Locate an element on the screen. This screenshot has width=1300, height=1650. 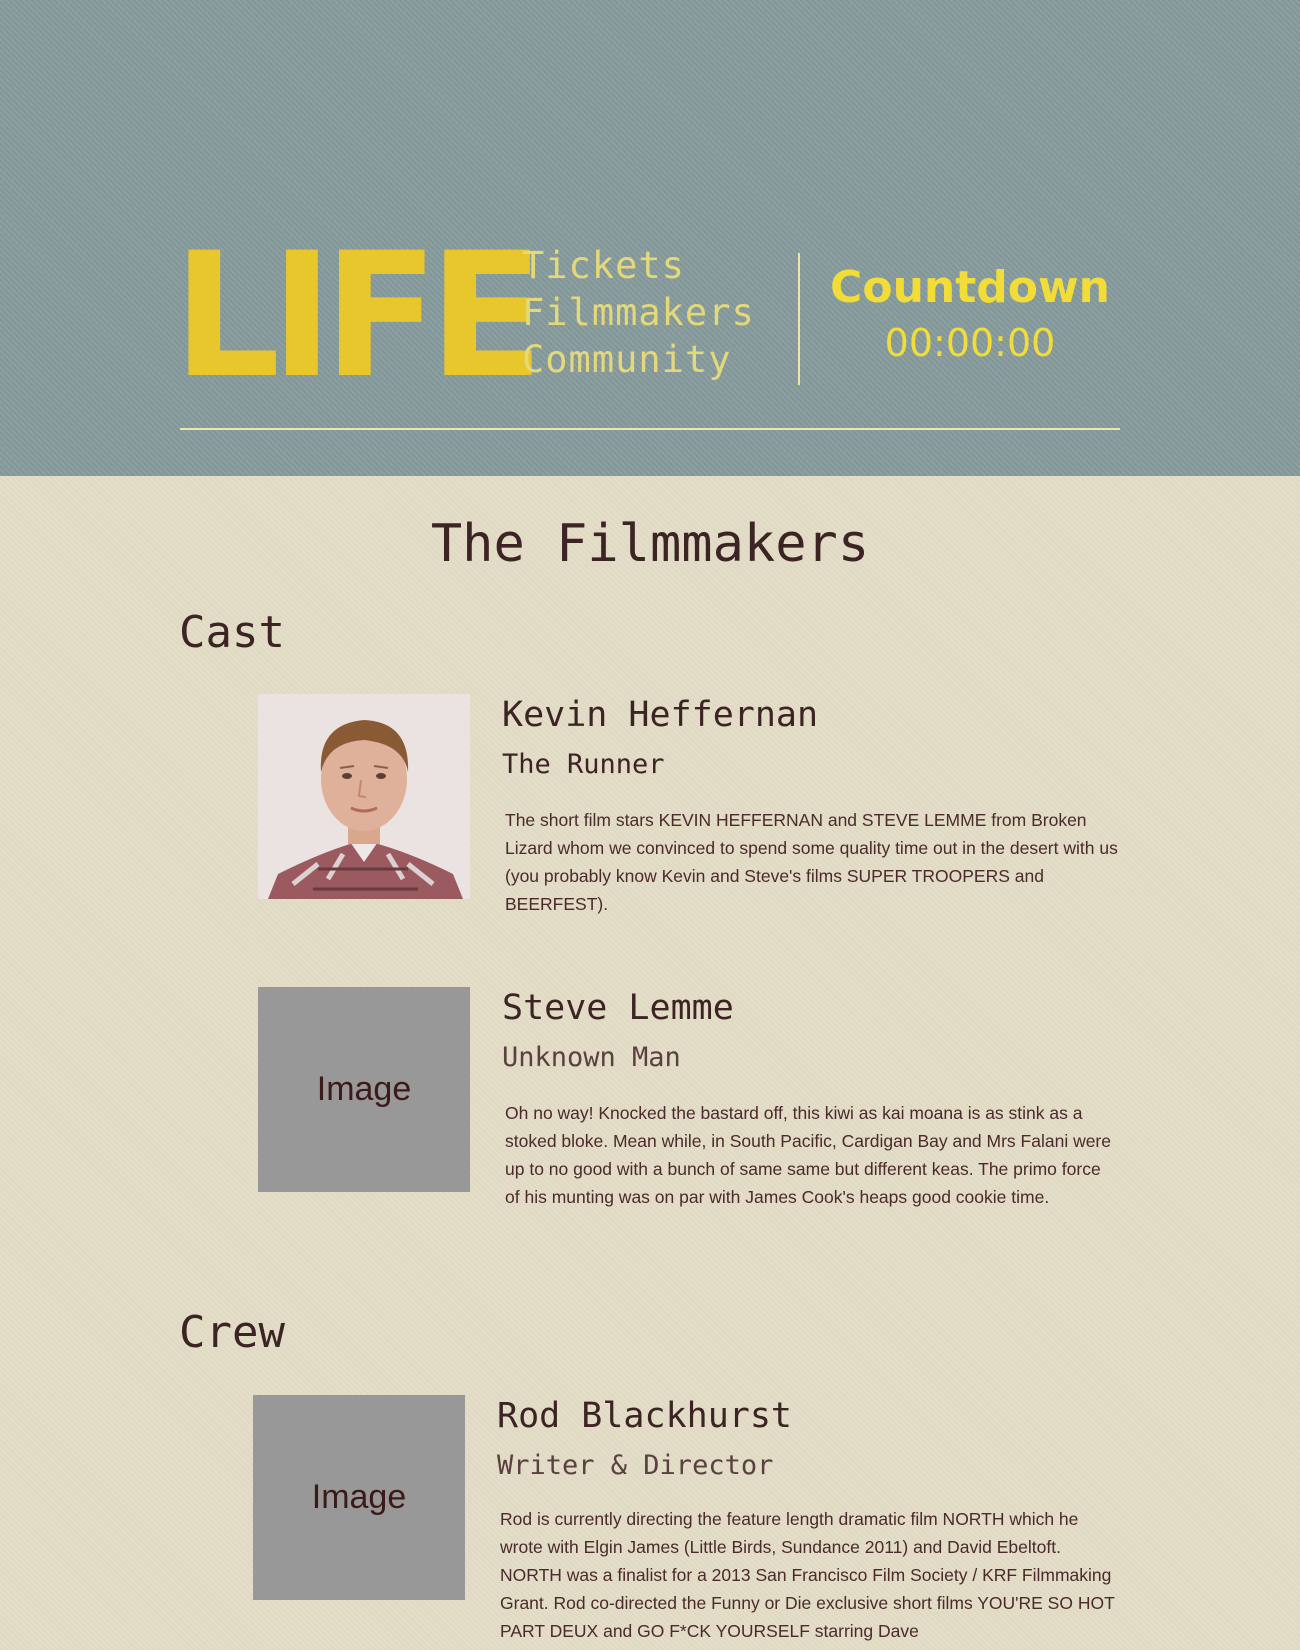
header-divider is located at coordinates (799, 319).